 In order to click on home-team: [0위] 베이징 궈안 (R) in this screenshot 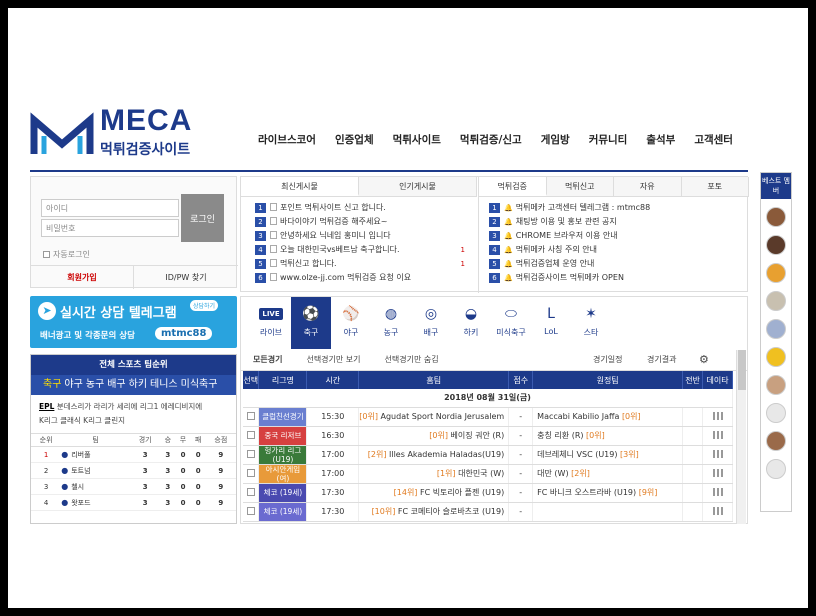, I will do `click(434, 436)`.